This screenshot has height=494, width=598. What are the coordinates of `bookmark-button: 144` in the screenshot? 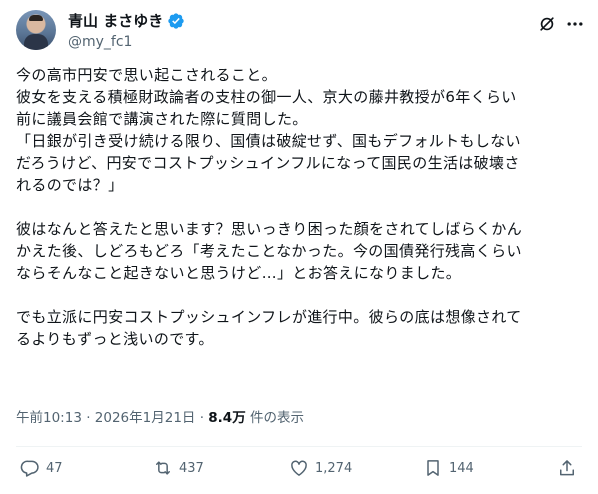 It's located at (448, 468).